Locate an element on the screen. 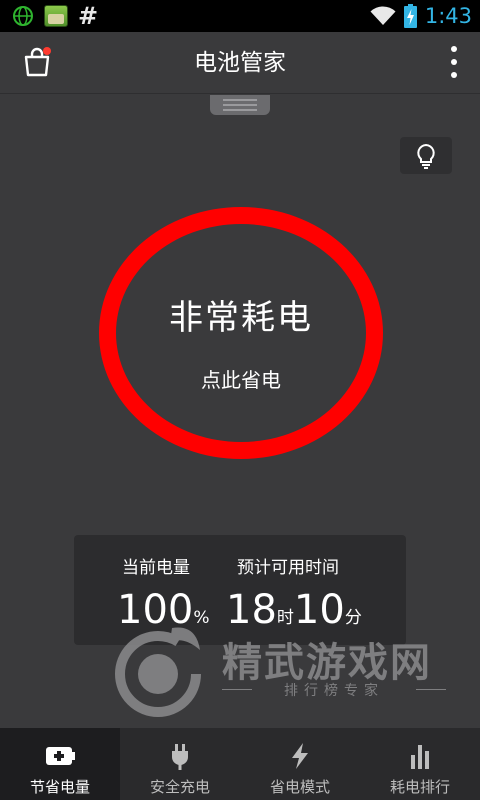 The image size is (480, 800). clock: 1:43 is located at coordinates (448, 16).